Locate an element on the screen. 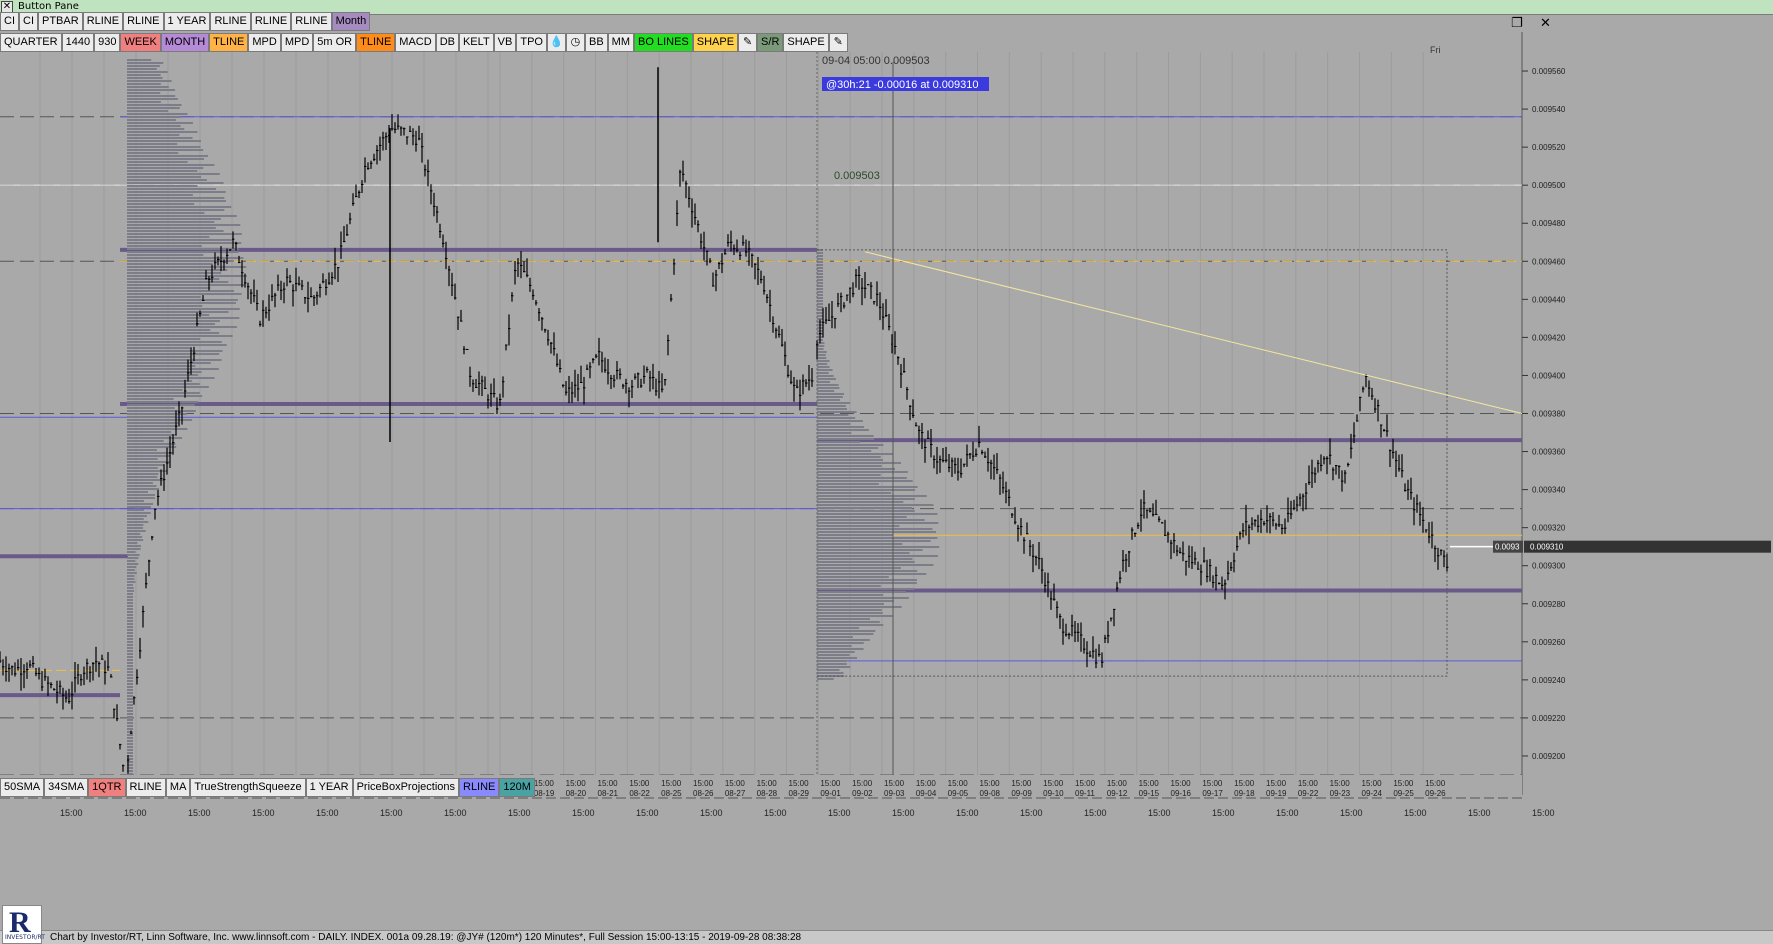 The width and height of the screenshot is (1773, 944). last-price-label: 0.009310 is located at coordinates (1547, 547).